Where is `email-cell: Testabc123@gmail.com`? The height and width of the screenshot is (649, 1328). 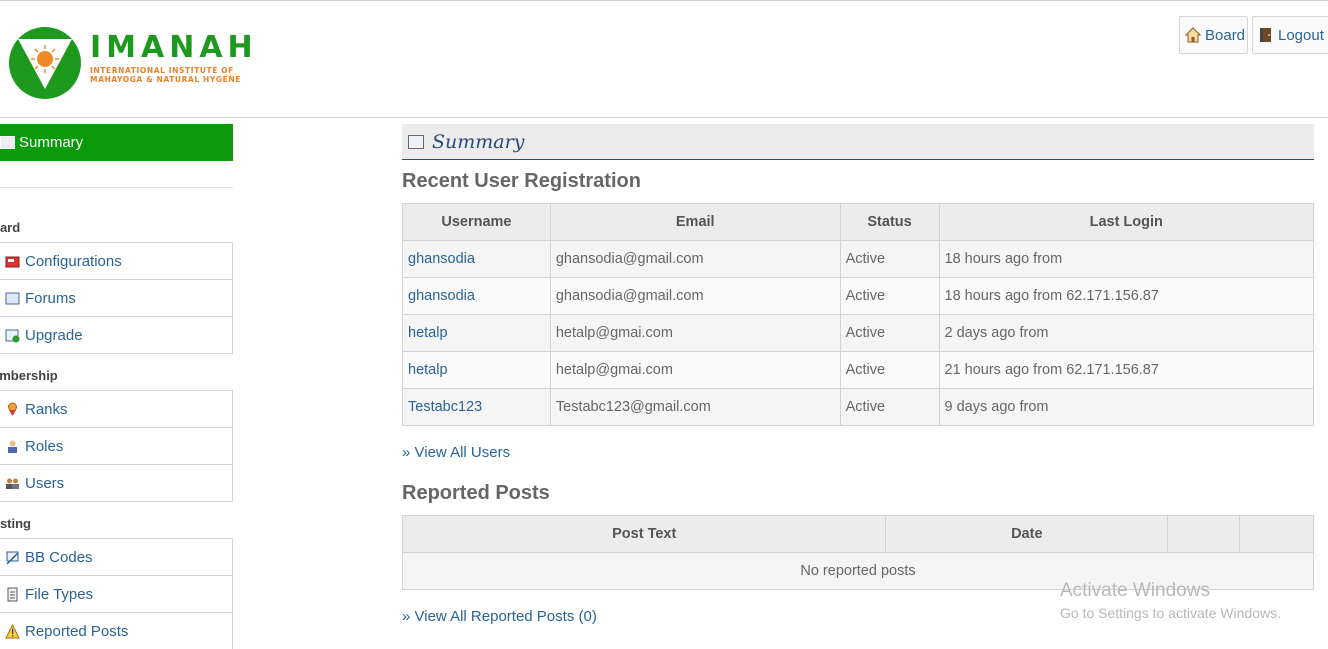 email-cell: Testabc123@gmail.com is located at coordinates (695, 407).